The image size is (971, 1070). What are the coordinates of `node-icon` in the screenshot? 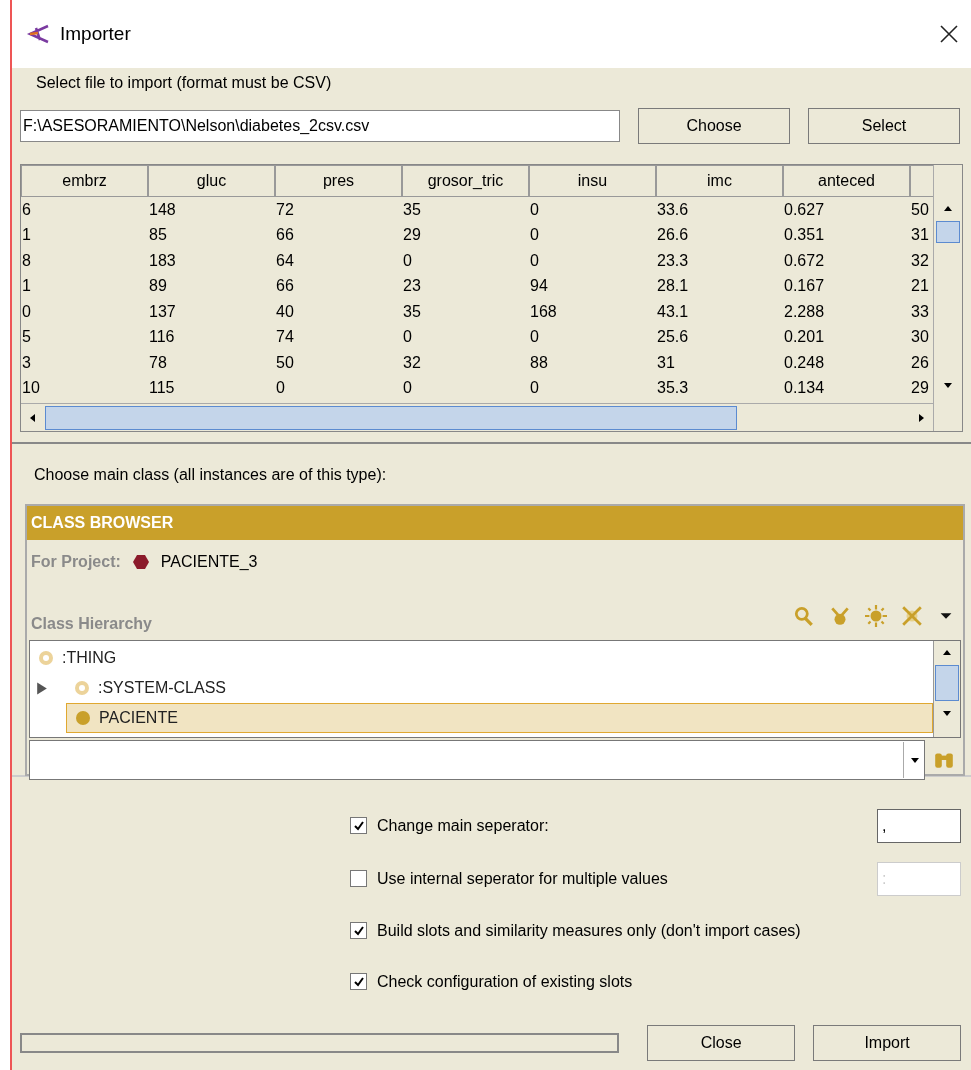 It's located at (840, 616).